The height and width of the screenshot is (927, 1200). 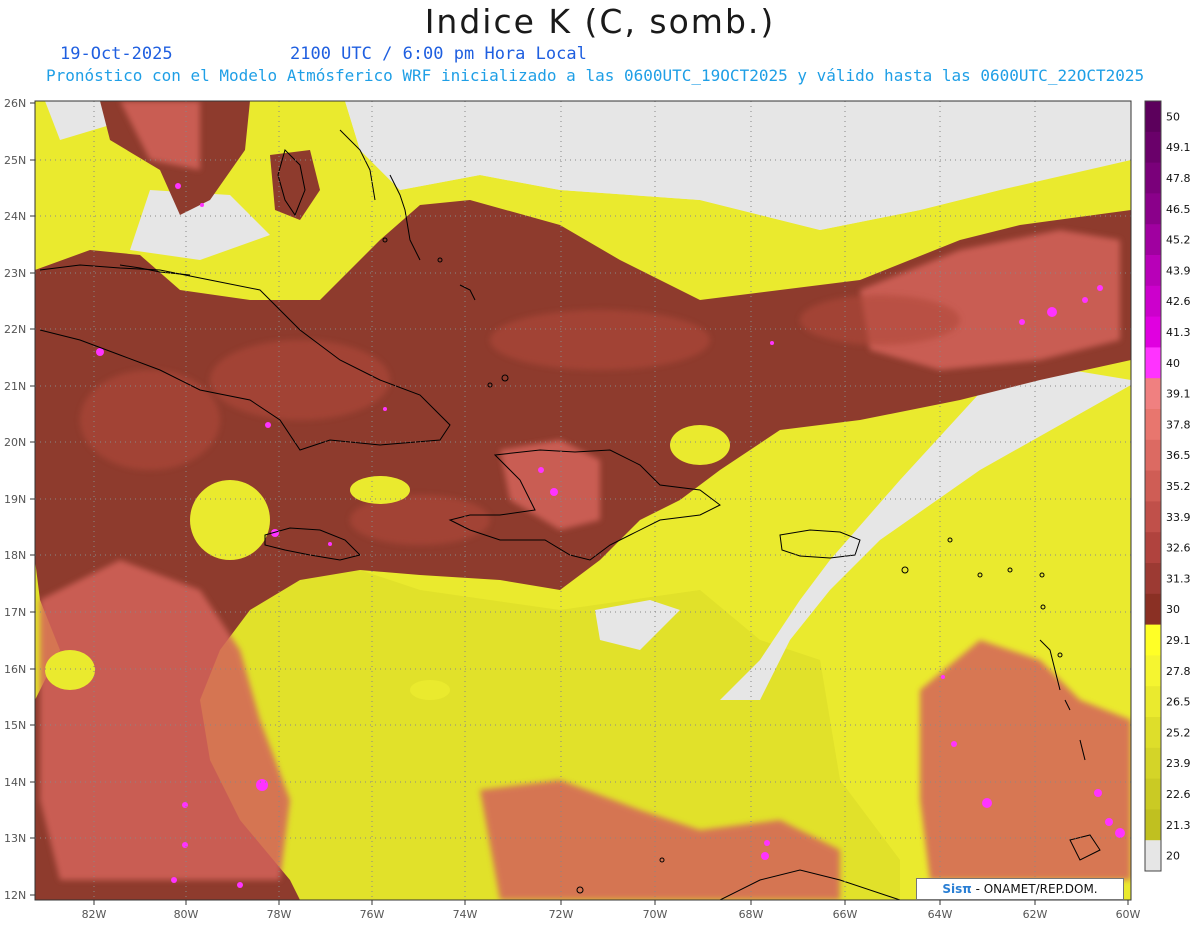 What do you see at coordinates (15, 216) in the screenshot?
I see `lat-label: 24N` at bounding box center [15, 216].